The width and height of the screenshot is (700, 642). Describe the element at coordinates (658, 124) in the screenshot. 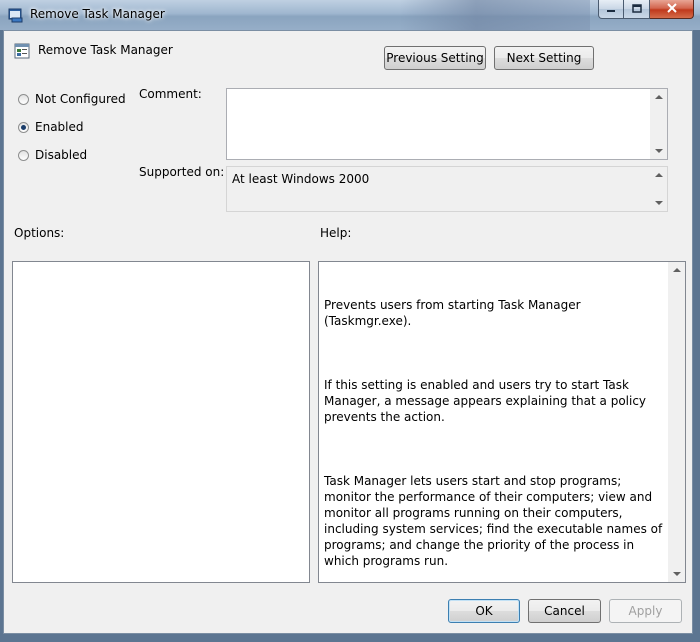

I see `comment-scrollbar` at that location.